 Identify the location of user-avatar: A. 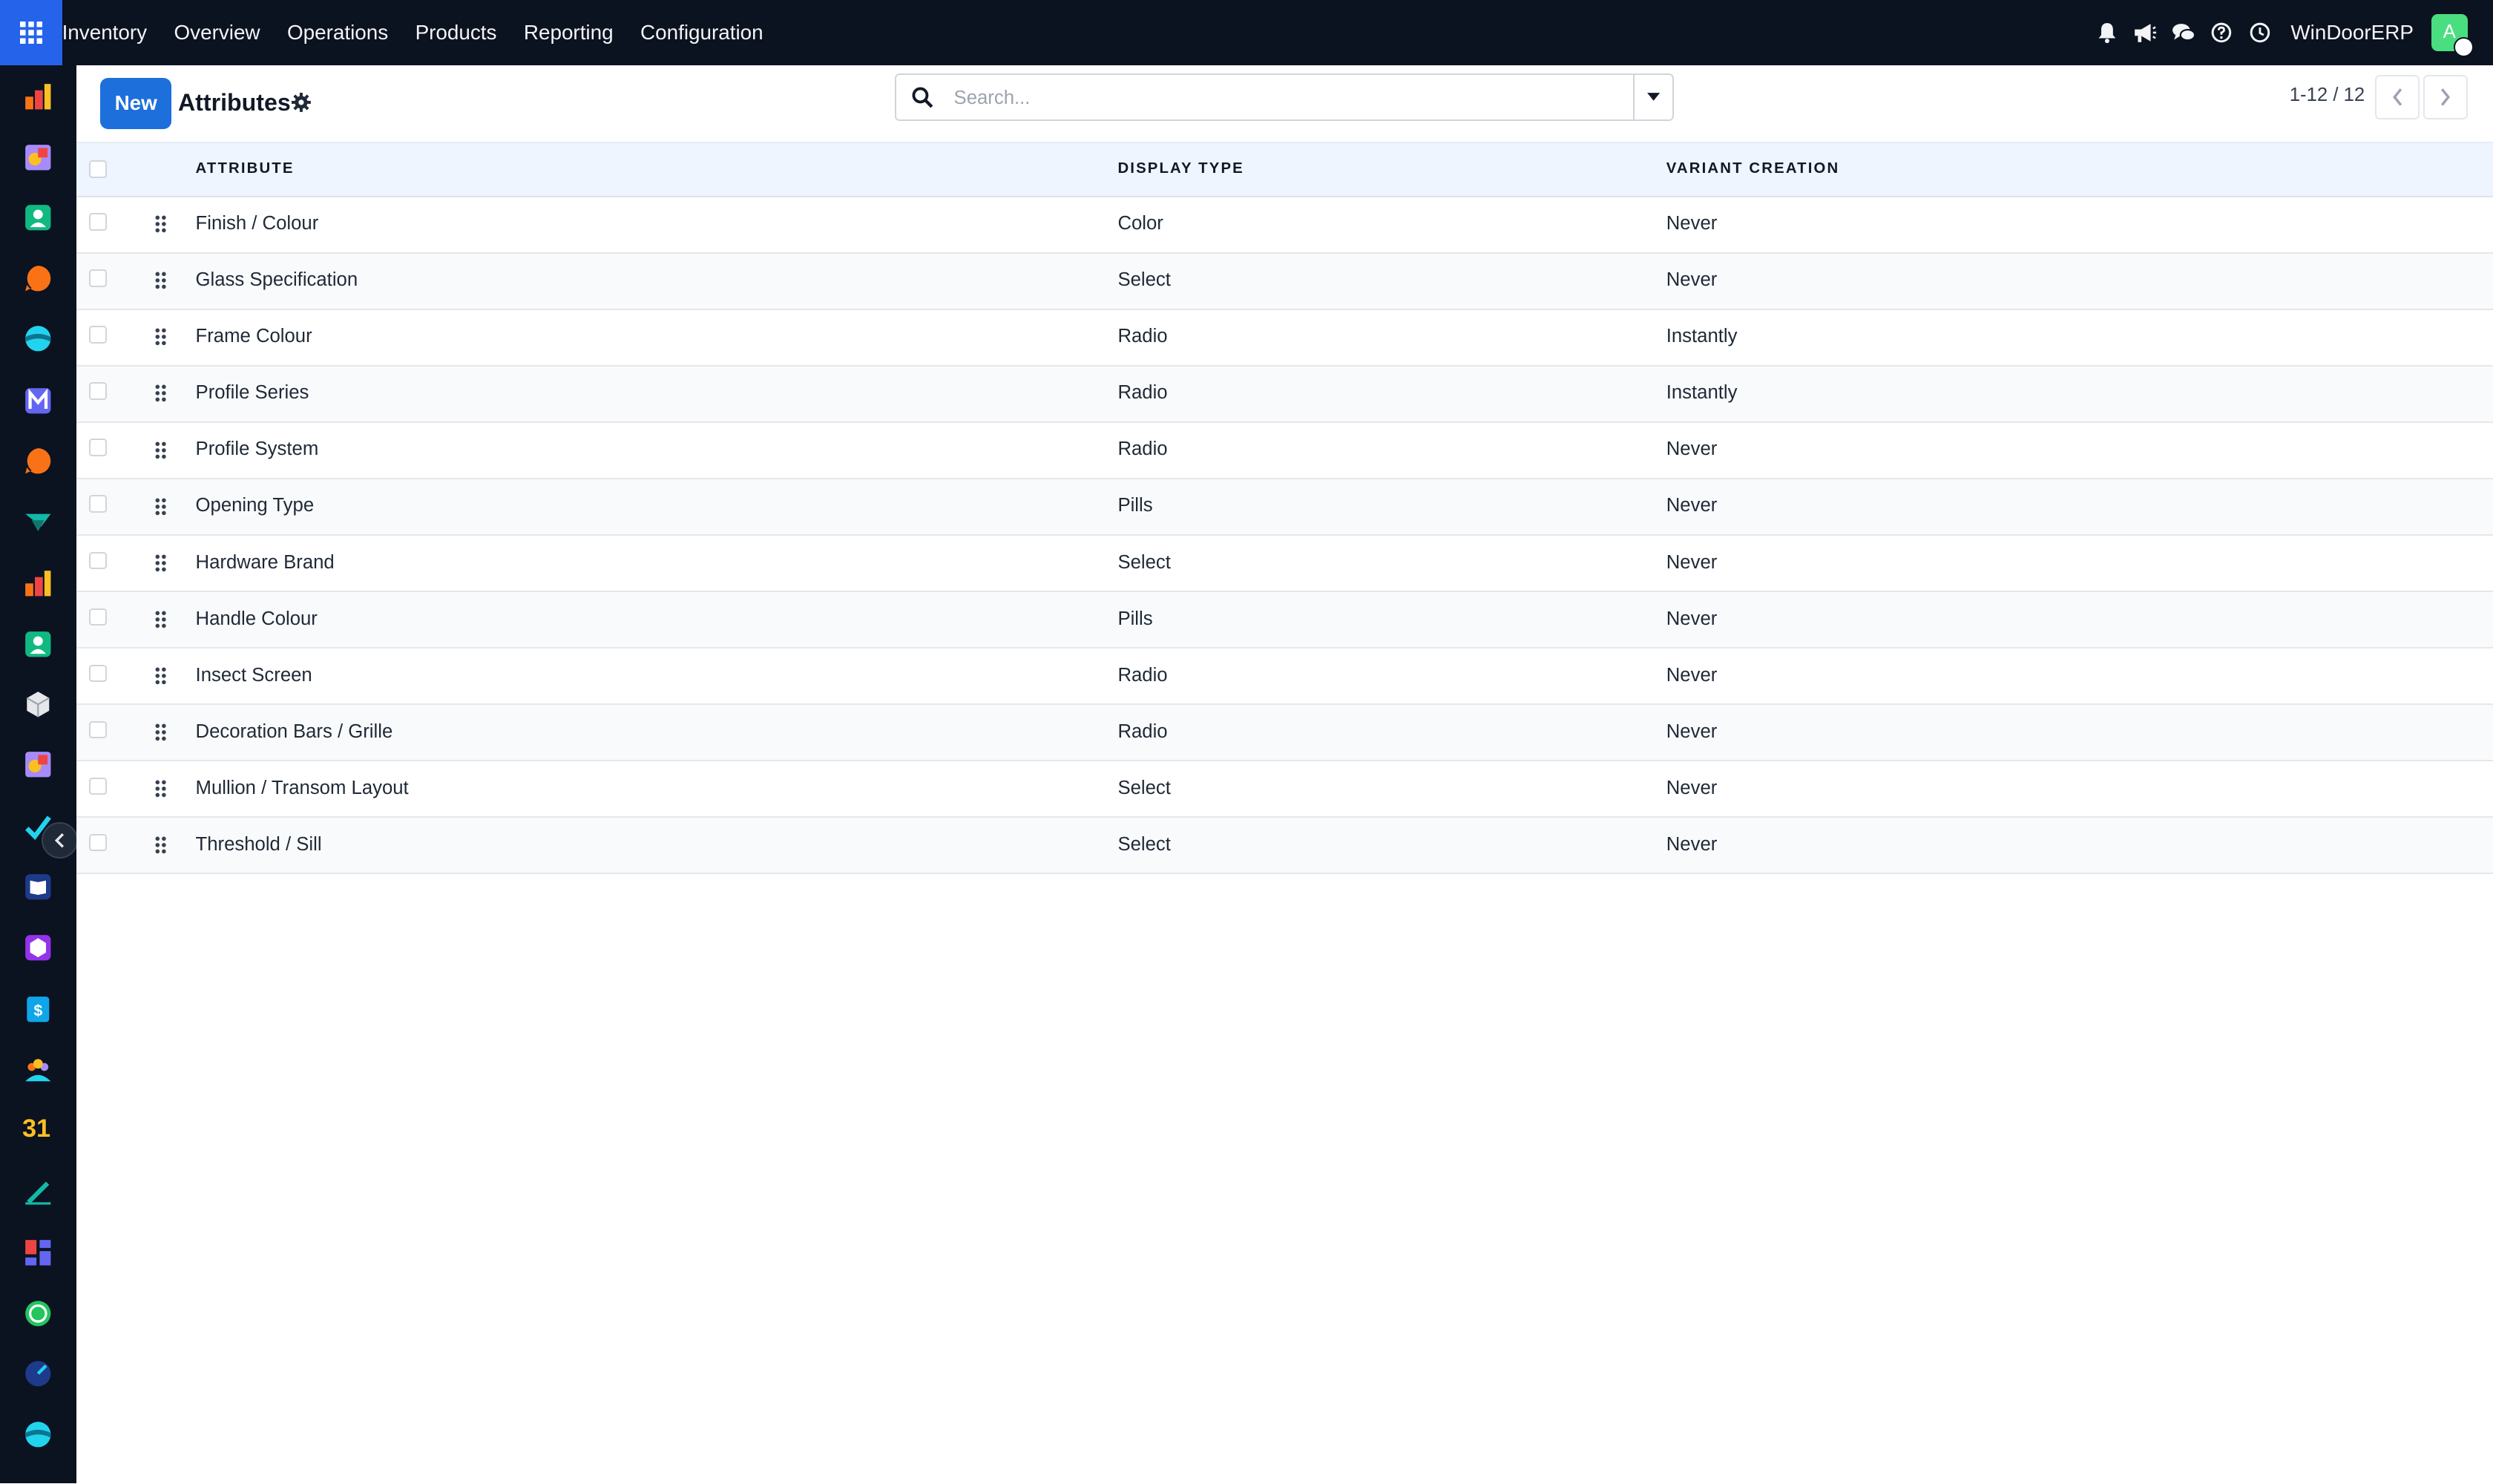
(2452, 36).